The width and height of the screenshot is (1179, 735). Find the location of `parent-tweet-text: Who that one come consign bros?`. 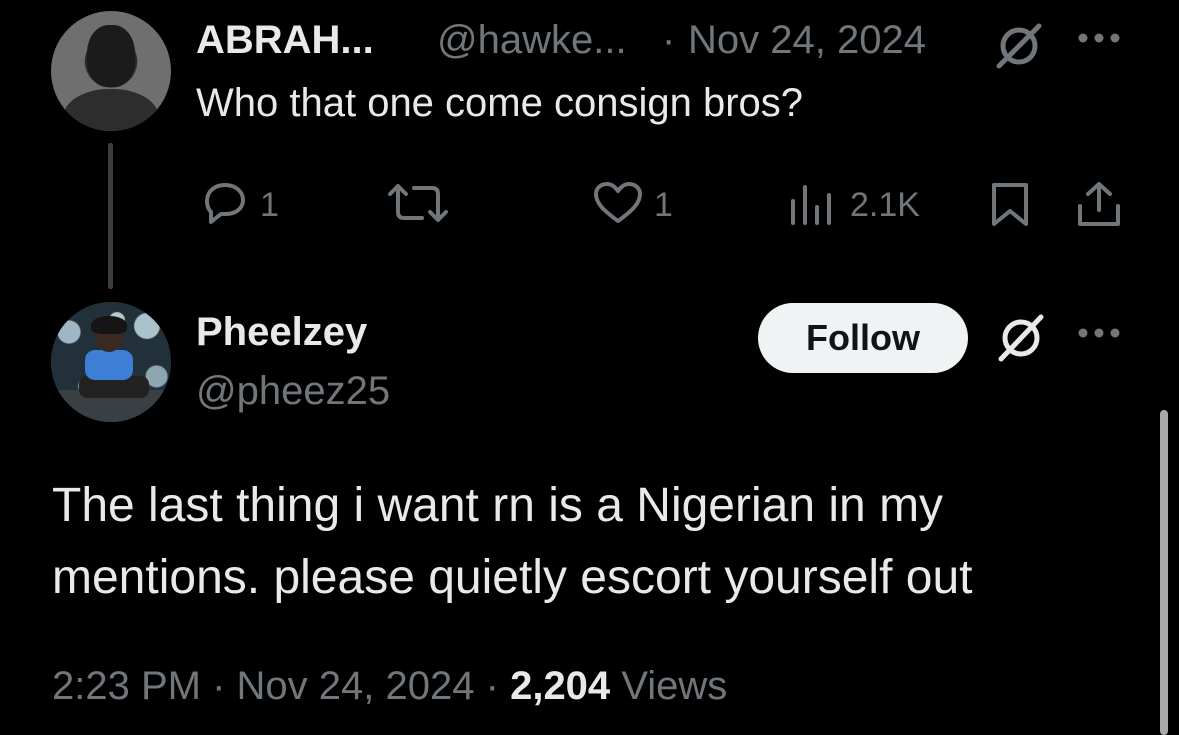

parent-tweet-text: Who that one come consign bros? is located at coordinates (500, 103).